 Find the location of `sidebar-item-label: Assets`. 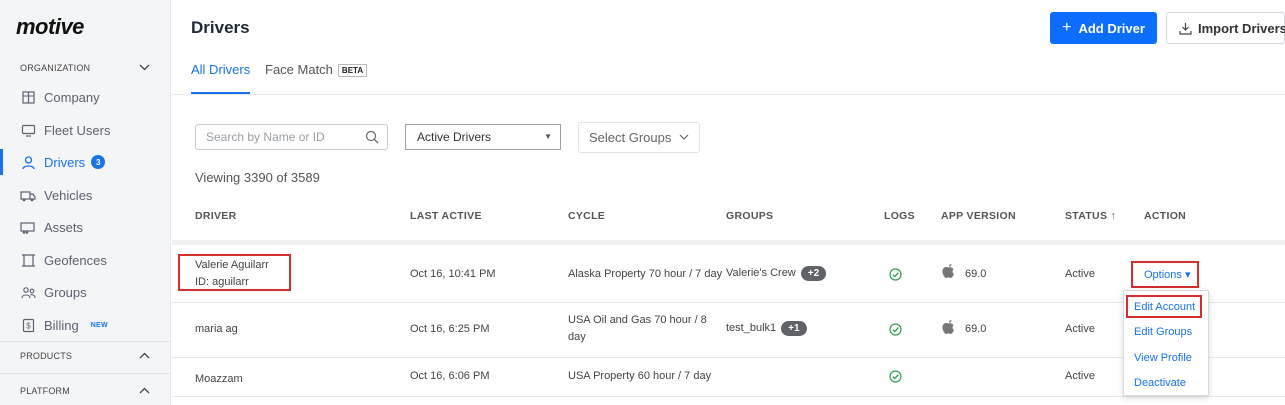

sidebar-item-label: Assets is located at coordinates (64, 227).